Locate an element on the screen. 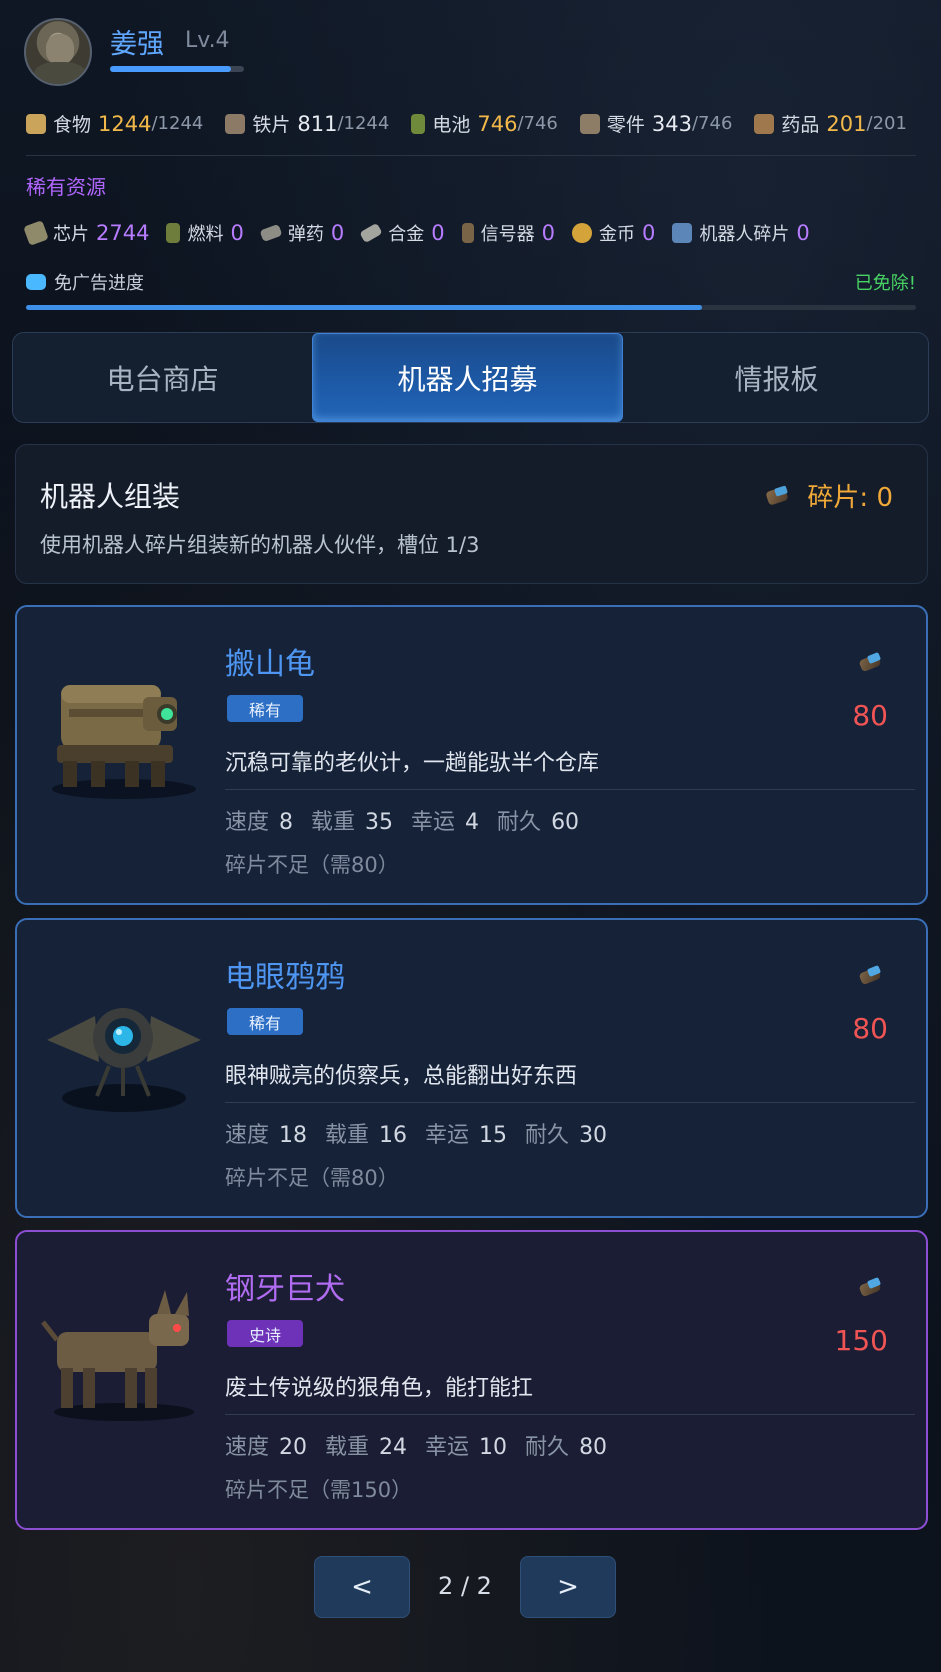 Image resolution: width=941 pixels, height=1672 pixels. resource-alloy: 合金 0 is located at coordinates (402, 233).